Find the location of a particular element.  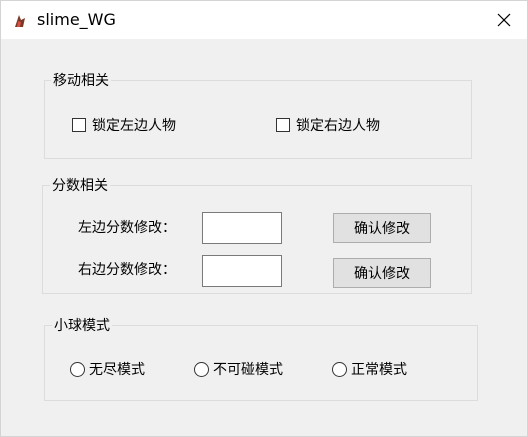

radio-normal-circle is located at coordinates (339, 369).